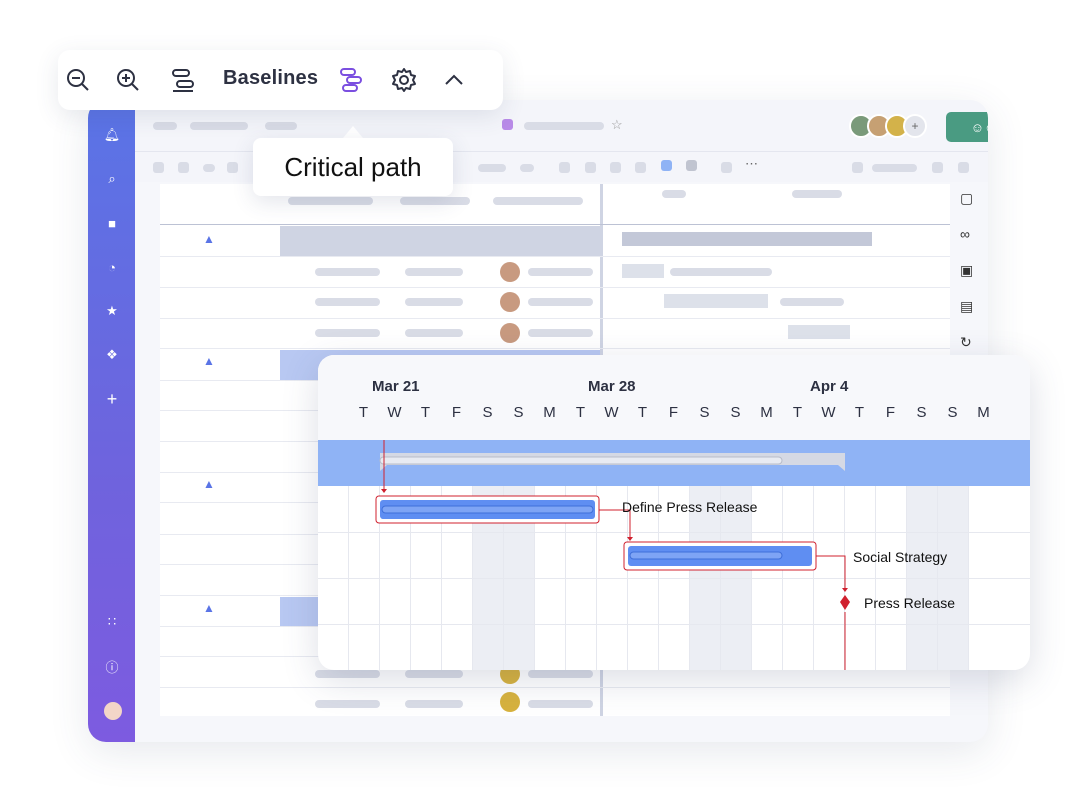 This screenshot has width=1080, height=810. What do you see at coordinates (113, 711) in the screenshot?
I see `user-avatar` at bounding box center [113, 711].